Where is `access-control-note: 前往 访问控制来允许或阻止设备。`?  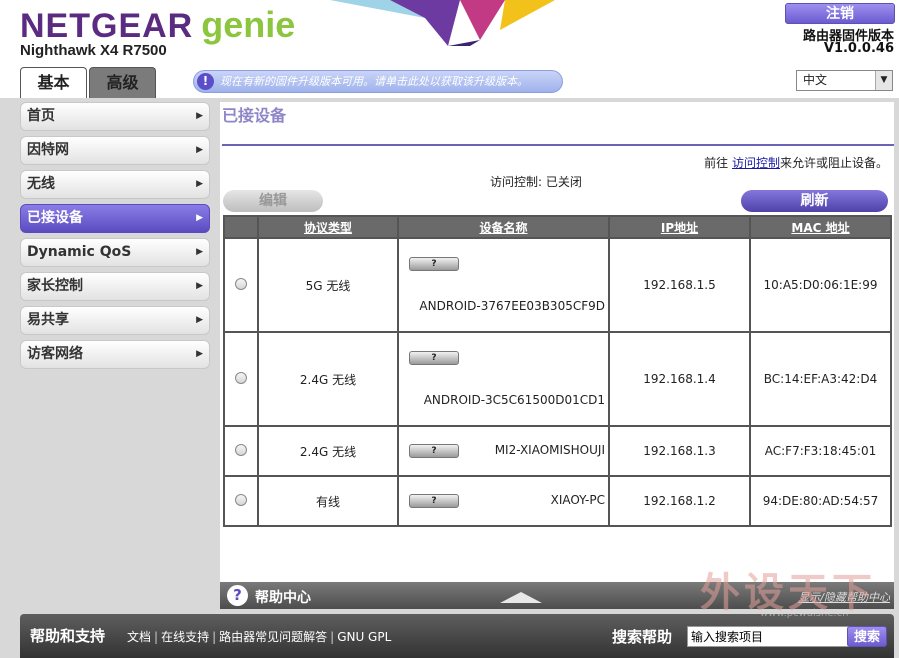
access-control-note: 前往 访问控制来允许或阻止设备。 is located at coordinates (796, 162).